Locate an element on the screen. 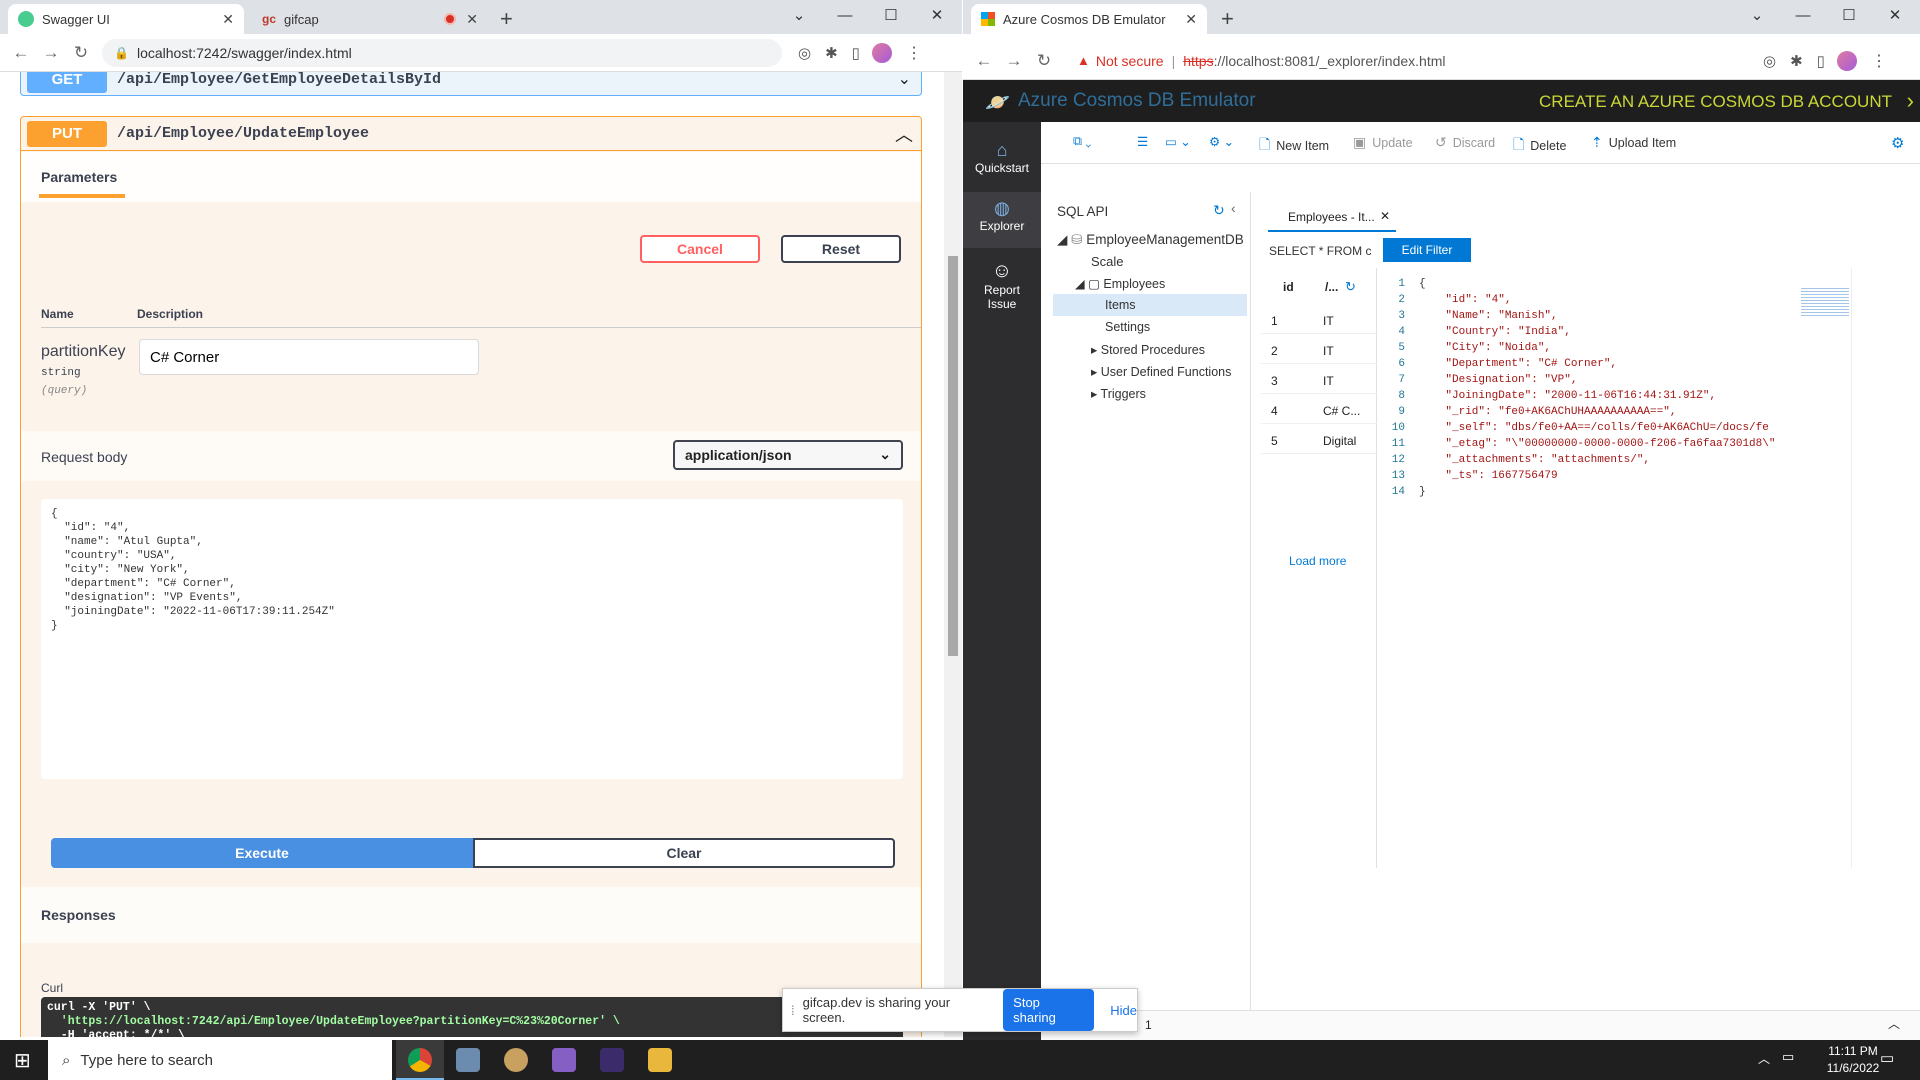 This screenshot has width=1920, height=1080. partition-key-input is located at coordinates (309, 357).